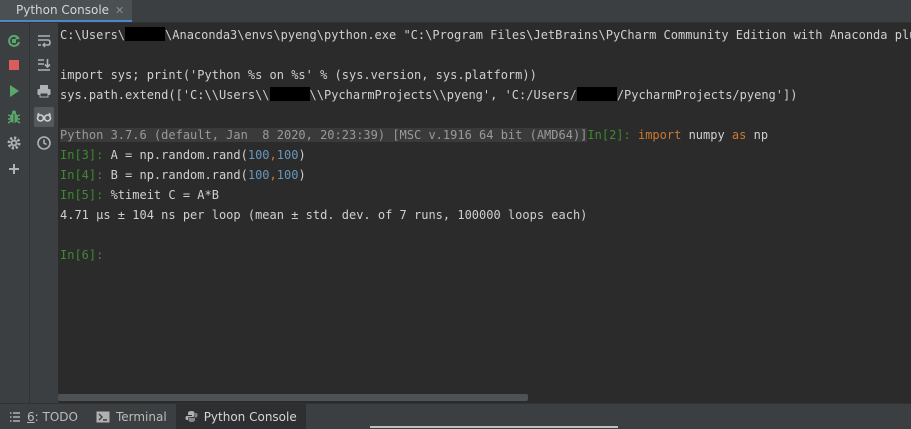 This screenshot has height=429, width=911. I want to click on soft-wrap-button, so click(44, 41).